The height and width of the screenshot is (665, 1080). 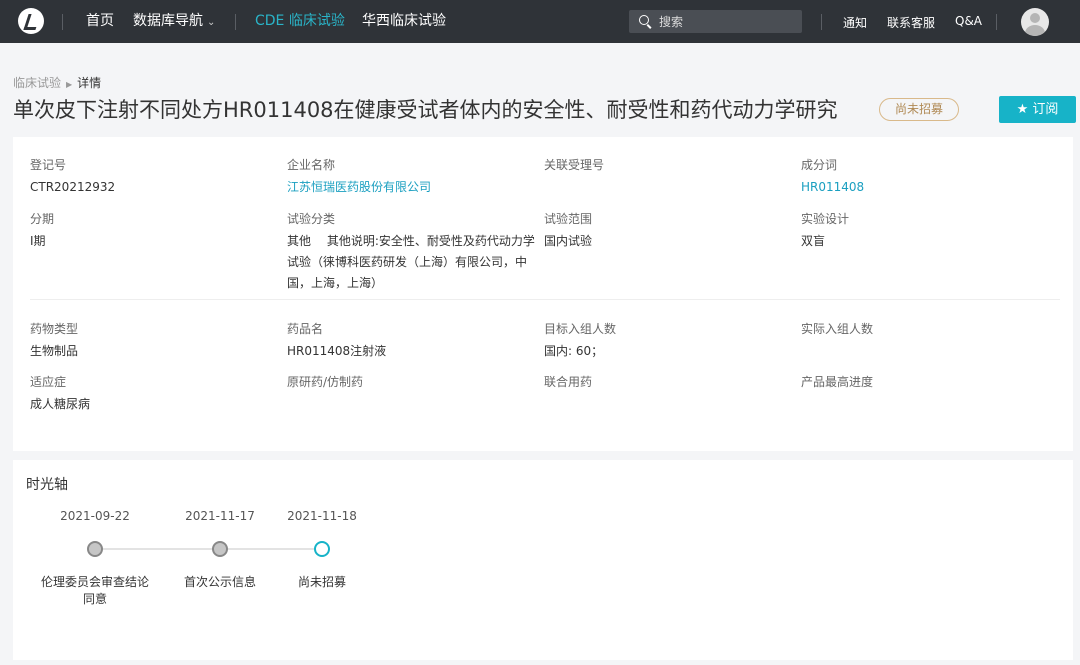 I want to click on user-avatar-icon, so click(x=1035, y=22).